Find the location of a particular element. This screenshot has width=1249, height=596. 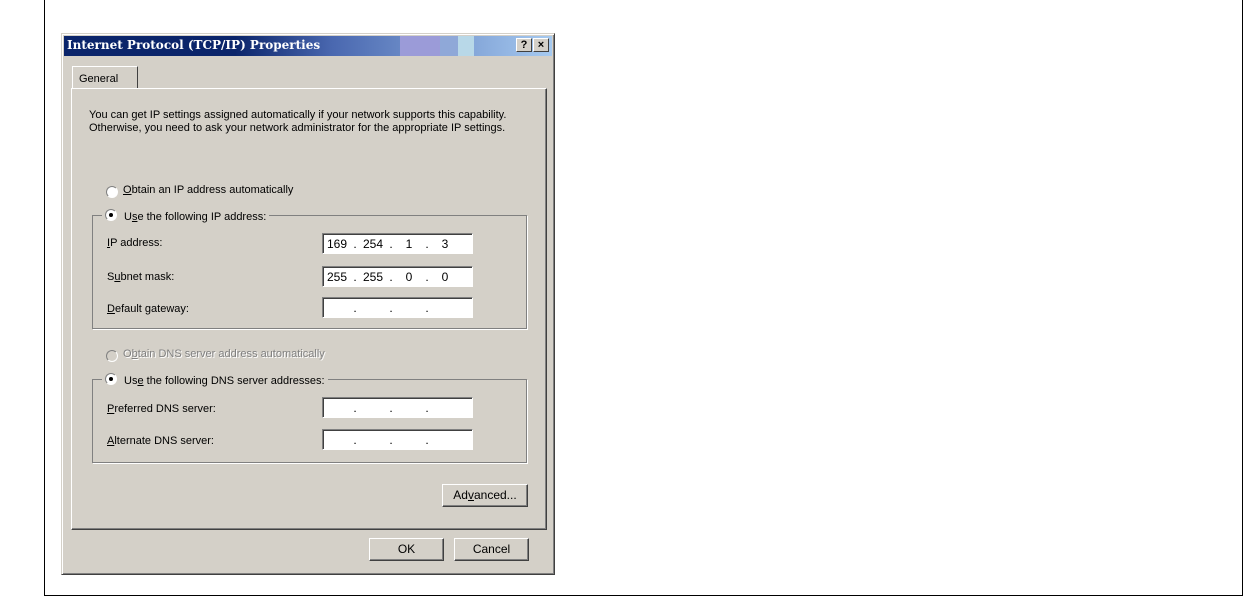

obtain-ip-label-rest: btain an IP address automatically is located at coordinates (212, 190).